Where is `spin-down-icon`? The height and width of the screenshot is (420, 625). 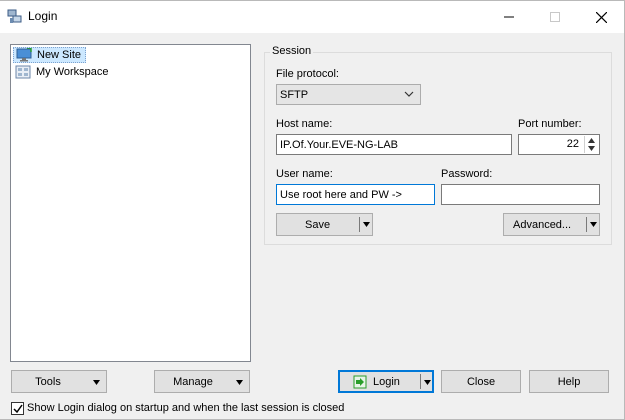 spin-down-icon is located at coordinates (591, 149).